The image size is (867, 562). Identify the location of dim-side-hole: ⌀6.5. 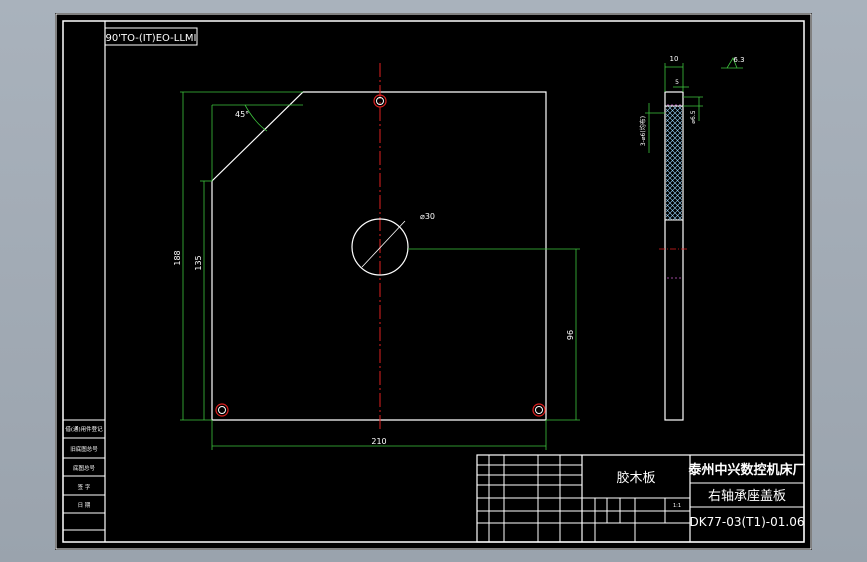
(693, 116).